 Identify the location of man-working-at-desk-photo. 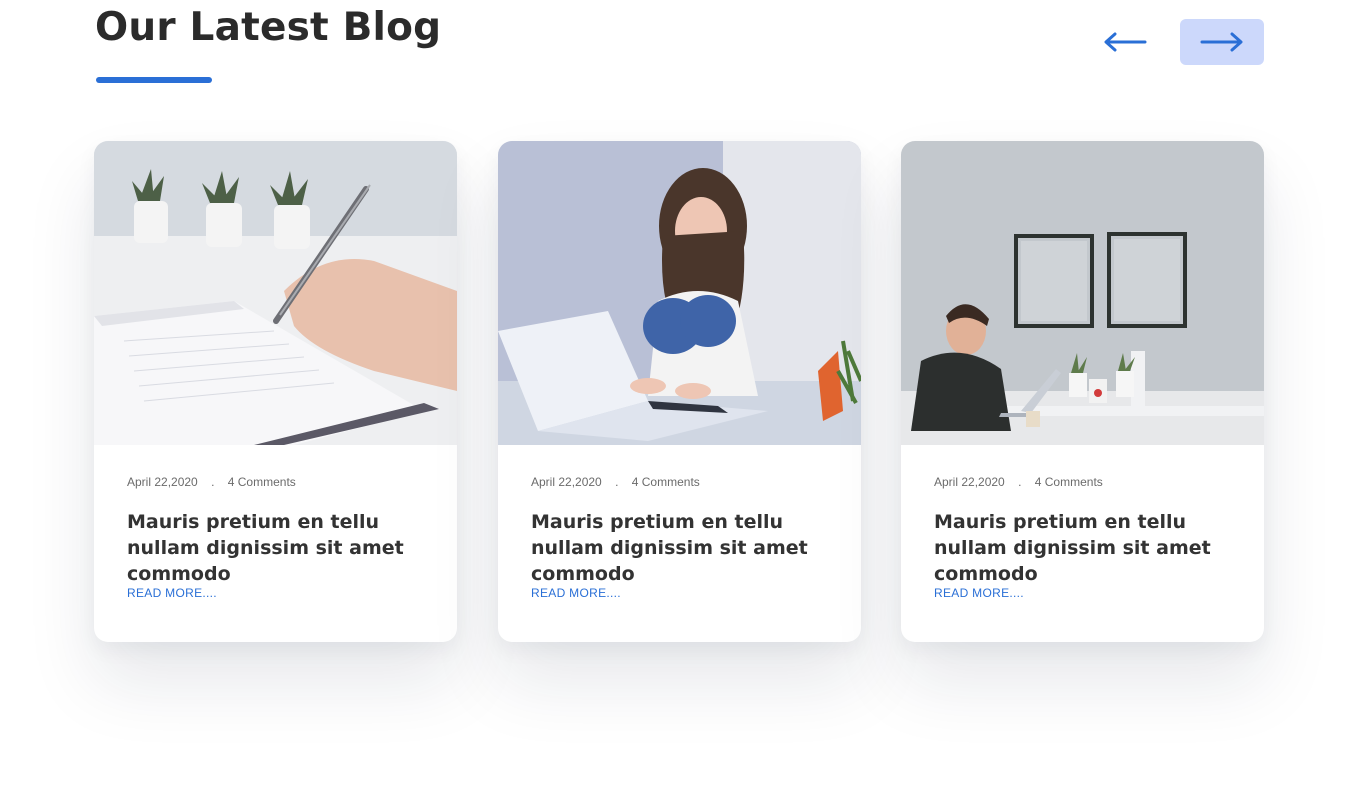
(1082, 293).